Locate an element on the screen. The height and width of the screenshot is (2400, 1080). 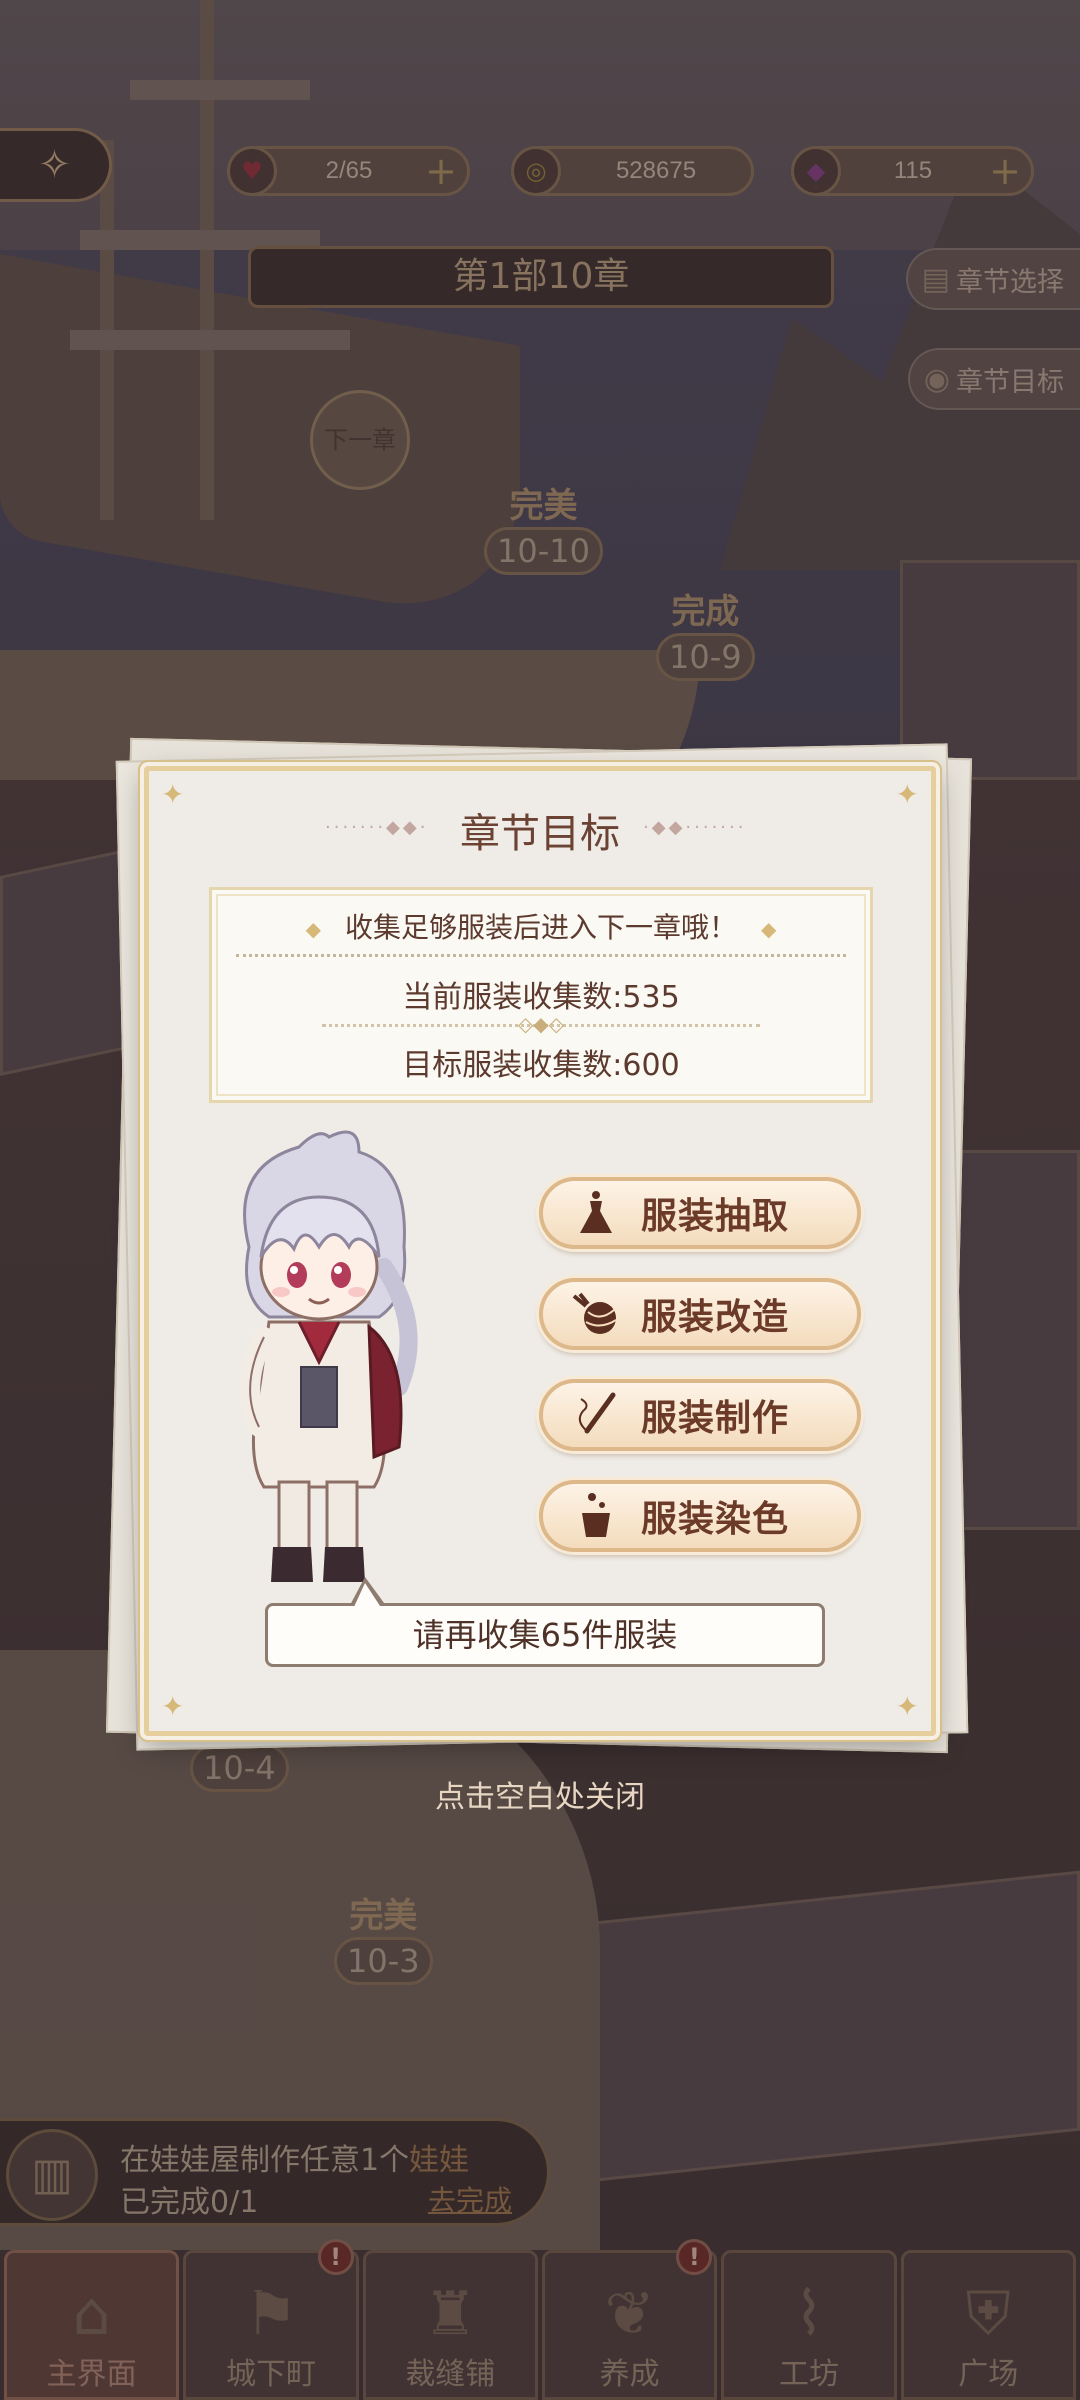
target-collection: 目标服装收集数:600 is located at coordinates (541, 1065).